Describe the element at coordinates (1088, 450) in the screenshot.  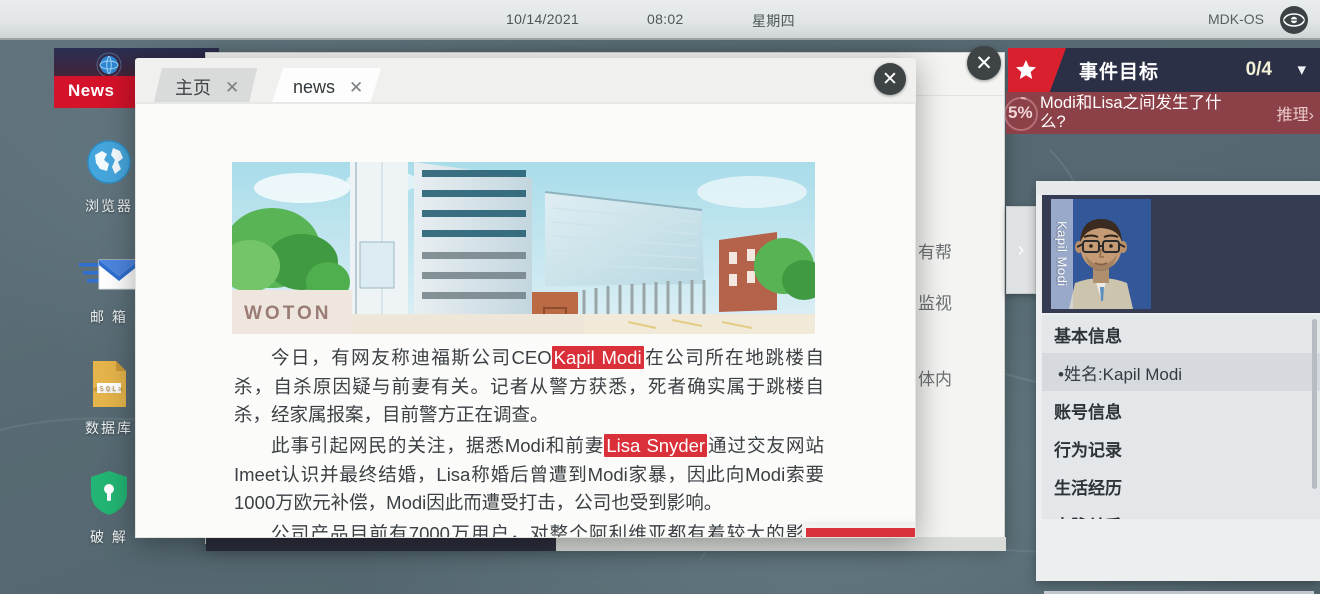
I see `info-row-label: 行为记录` at that location.